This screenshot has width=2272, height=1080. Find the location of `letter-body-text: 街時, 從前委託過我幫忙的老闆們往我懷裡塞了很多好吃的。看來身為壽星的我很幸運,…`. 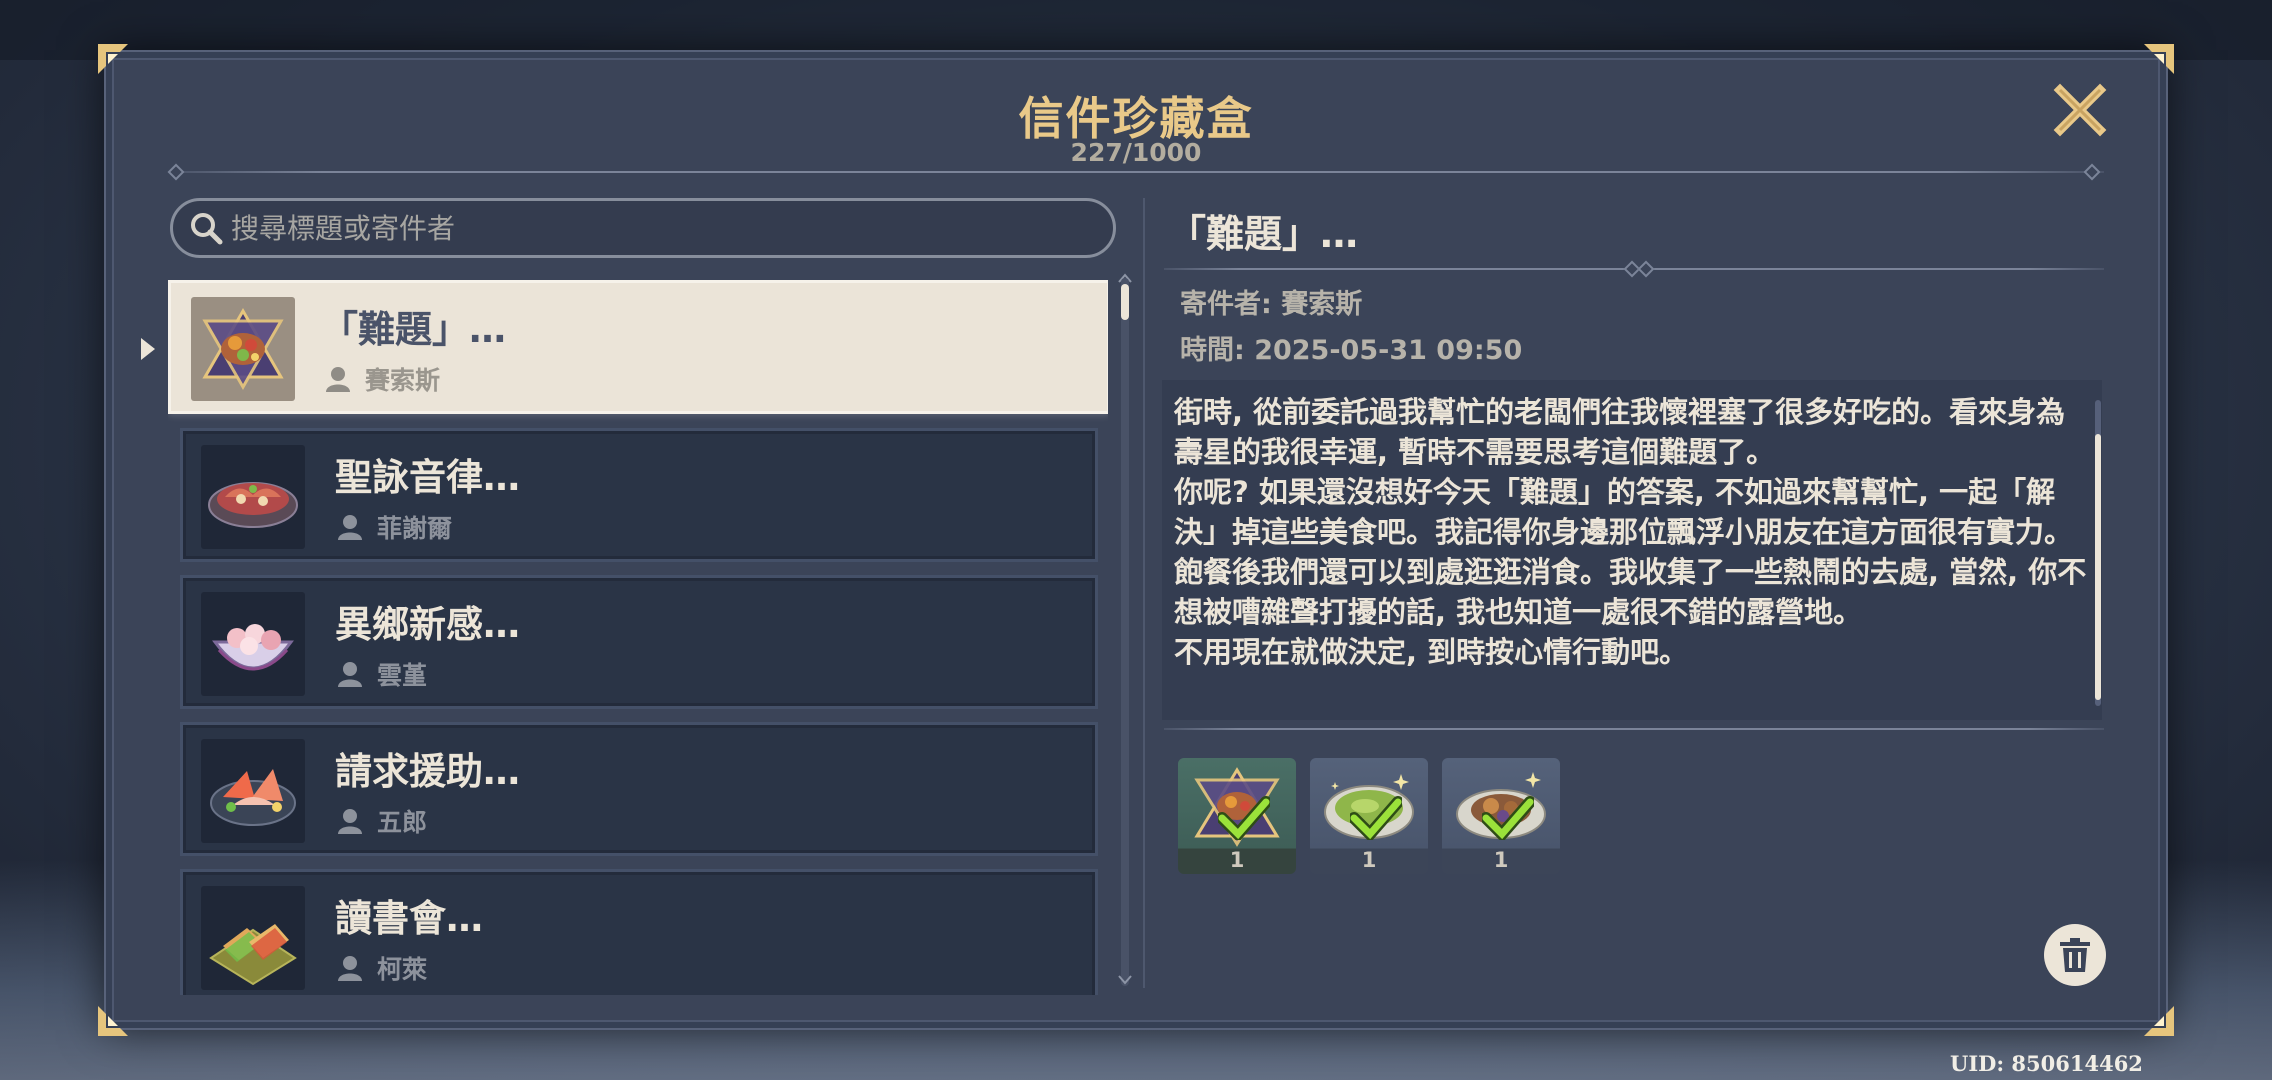

letter-body-text: 街時, 從前委託過我幫忙的老闆們往我懷裡塞了很多好吃的。看來身為壽星的我很幸運,… is located at coordinates (1630, 532).